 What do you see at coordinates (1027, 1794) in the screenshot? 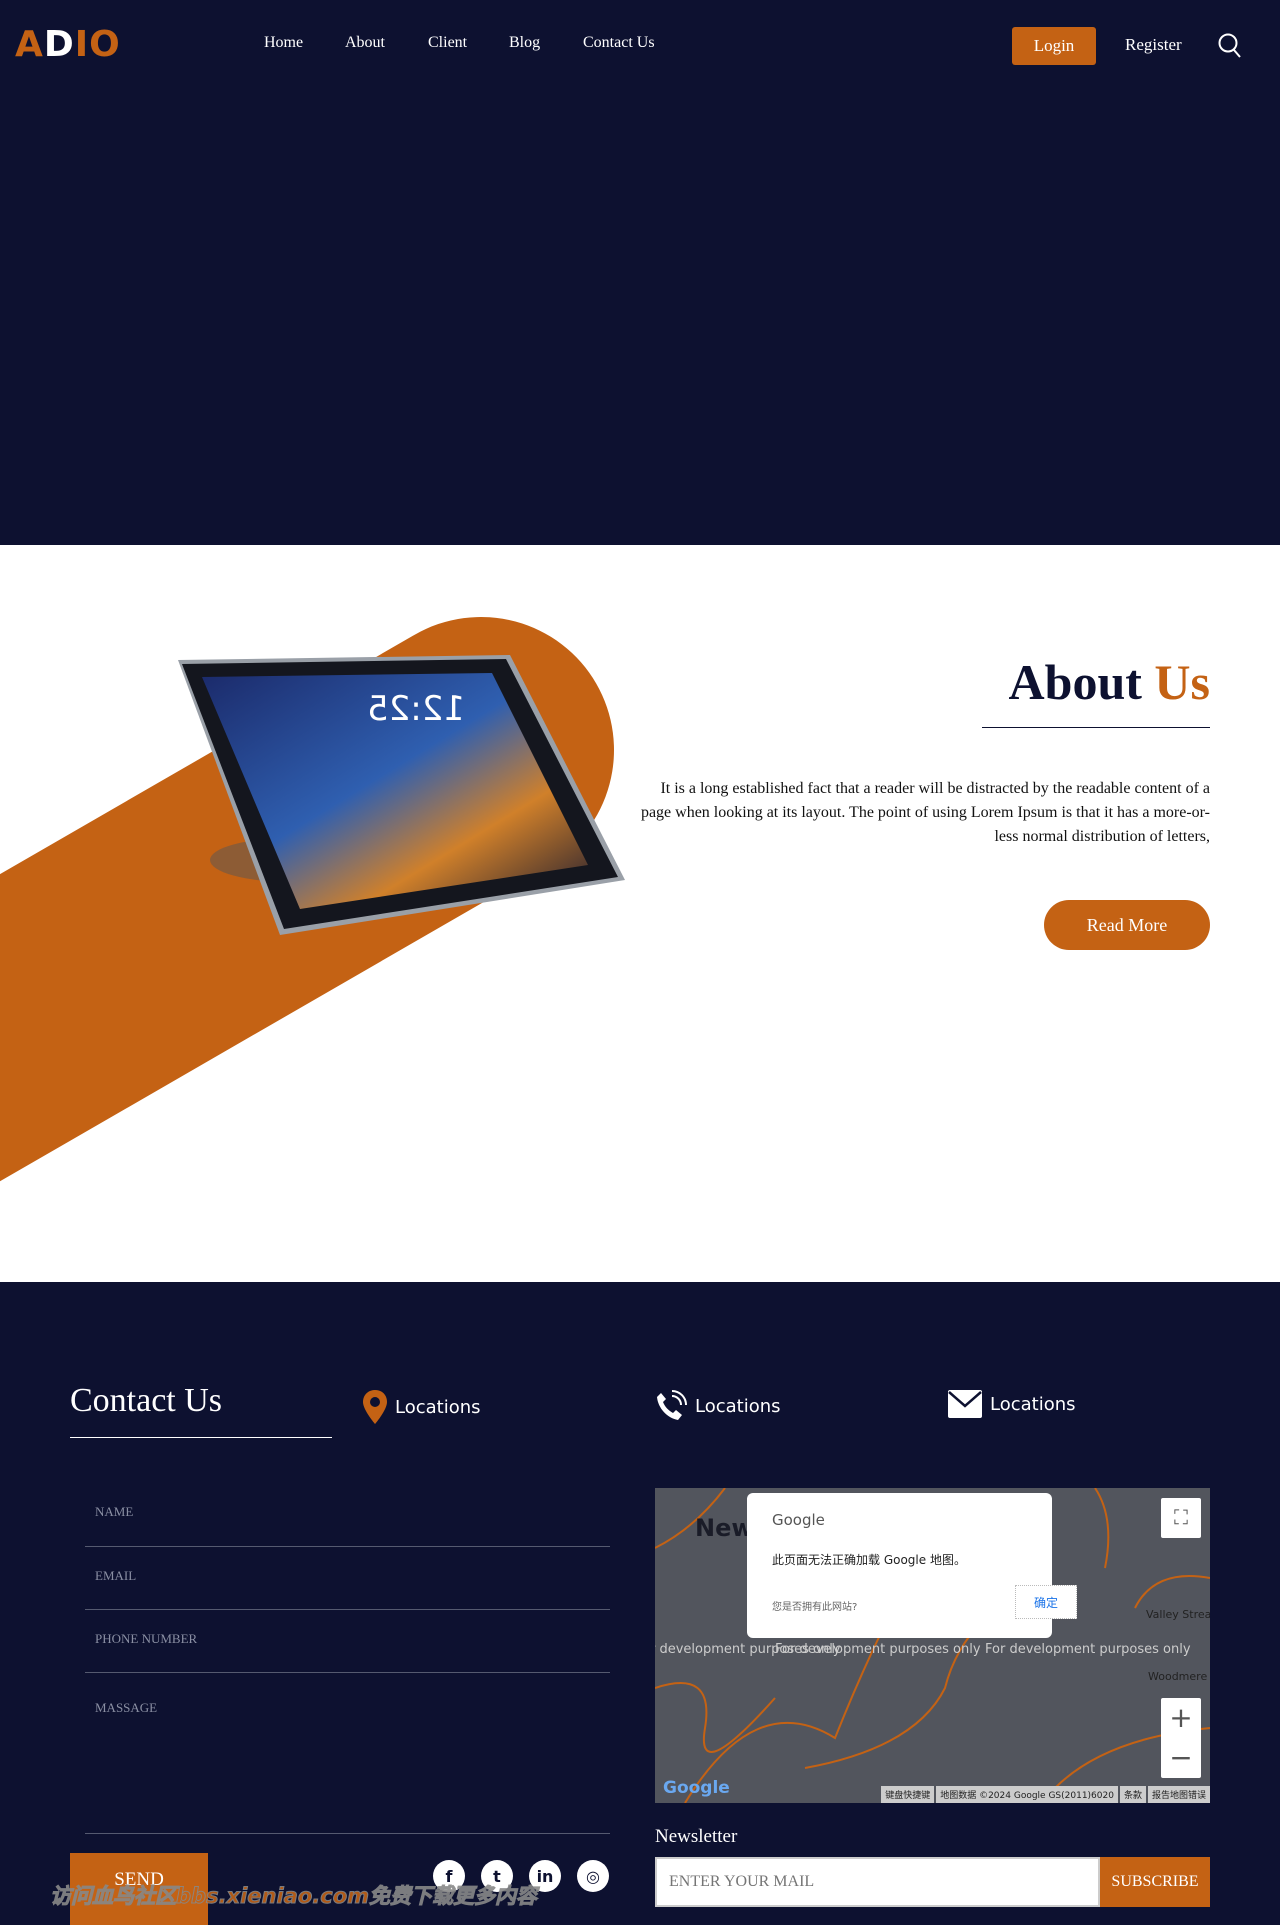
I see `map-data-text: 地图数据 ©2024 Google GS(2011)6020` at bounding box center [1027, 1794].